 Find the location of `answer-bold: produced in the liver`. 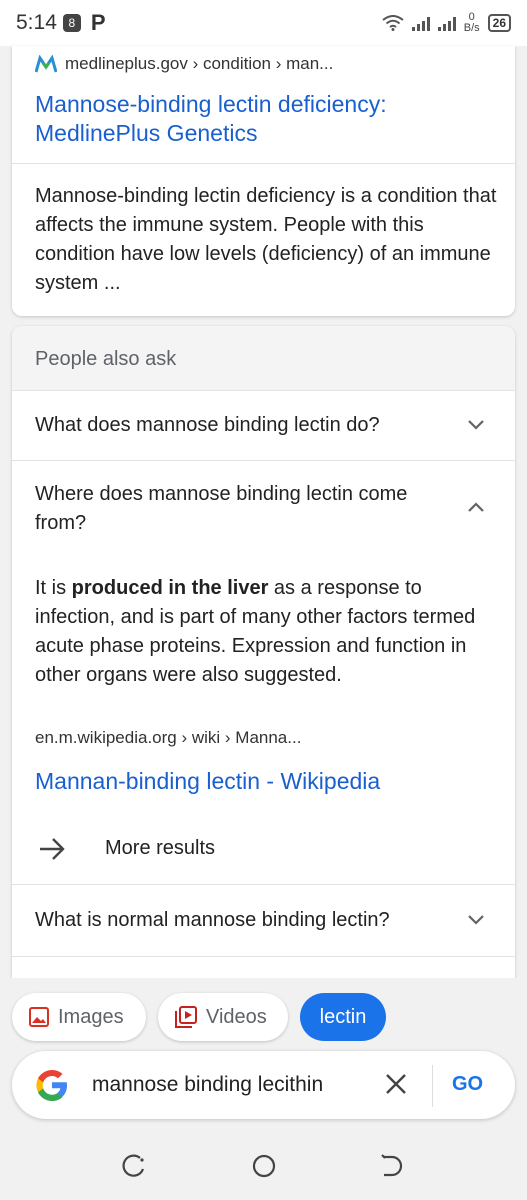

answer-bold: produced in the liver is located at coordinates (170, 588).